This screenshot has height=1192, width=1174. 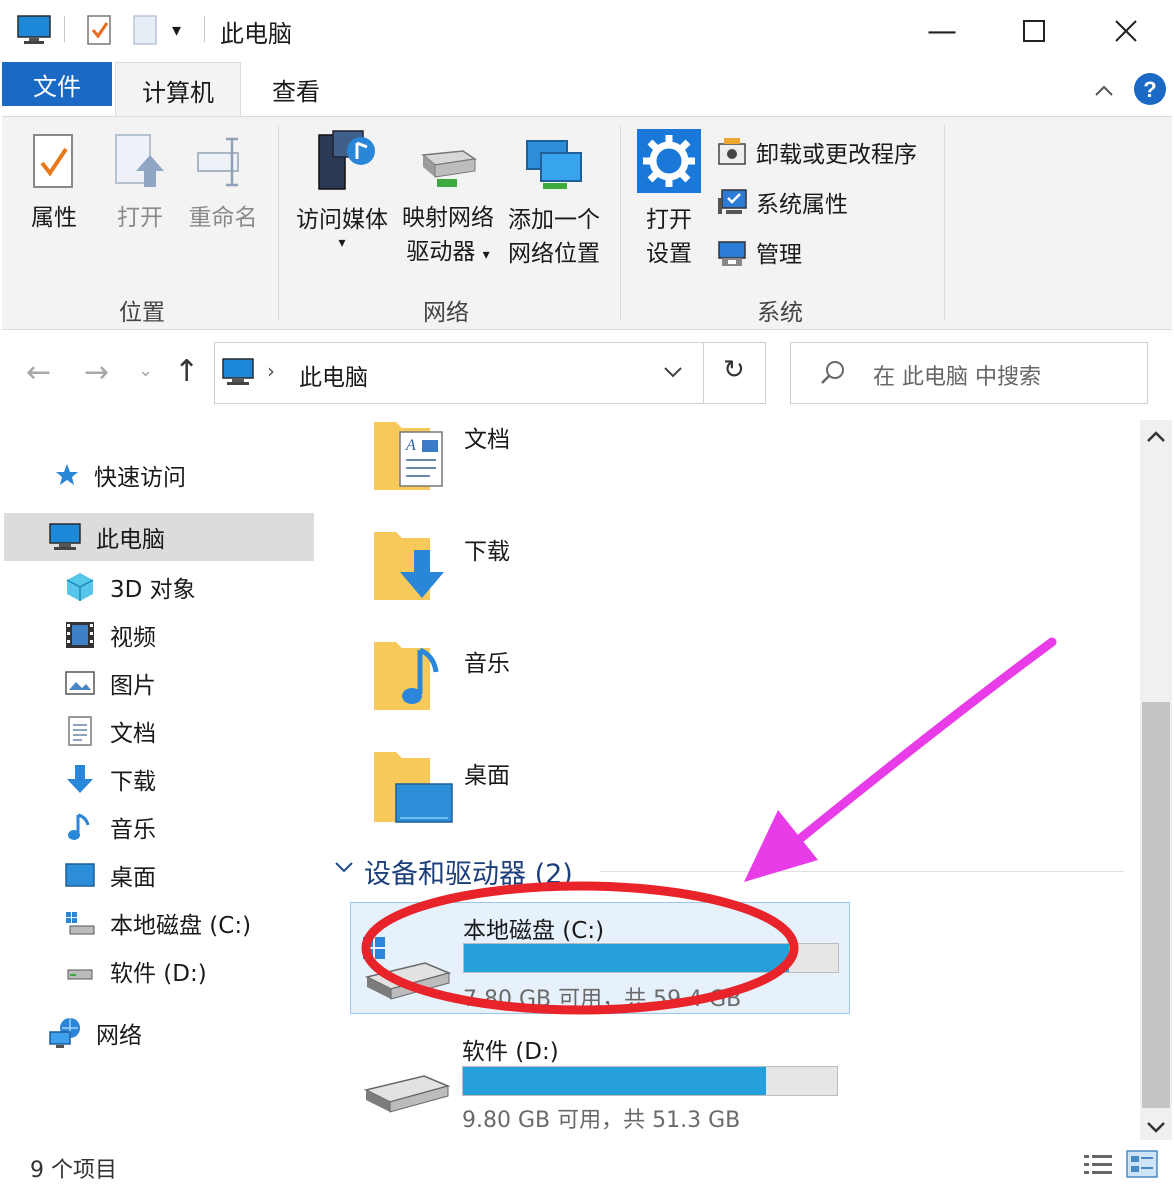 I want to click on search-box: 在 此电脑 中搜索, so click(x=969, y=373).